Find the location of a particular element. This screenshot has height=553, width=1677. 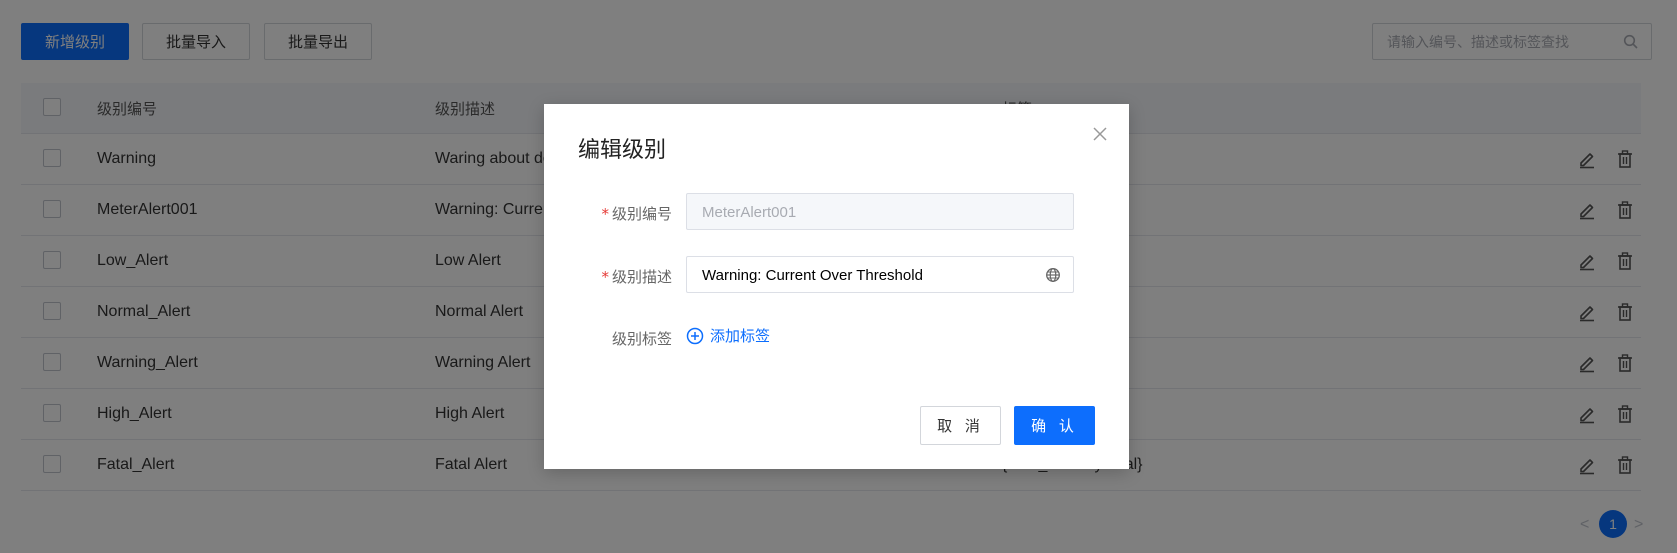

level-code-input is located at coordinates (872, 212).